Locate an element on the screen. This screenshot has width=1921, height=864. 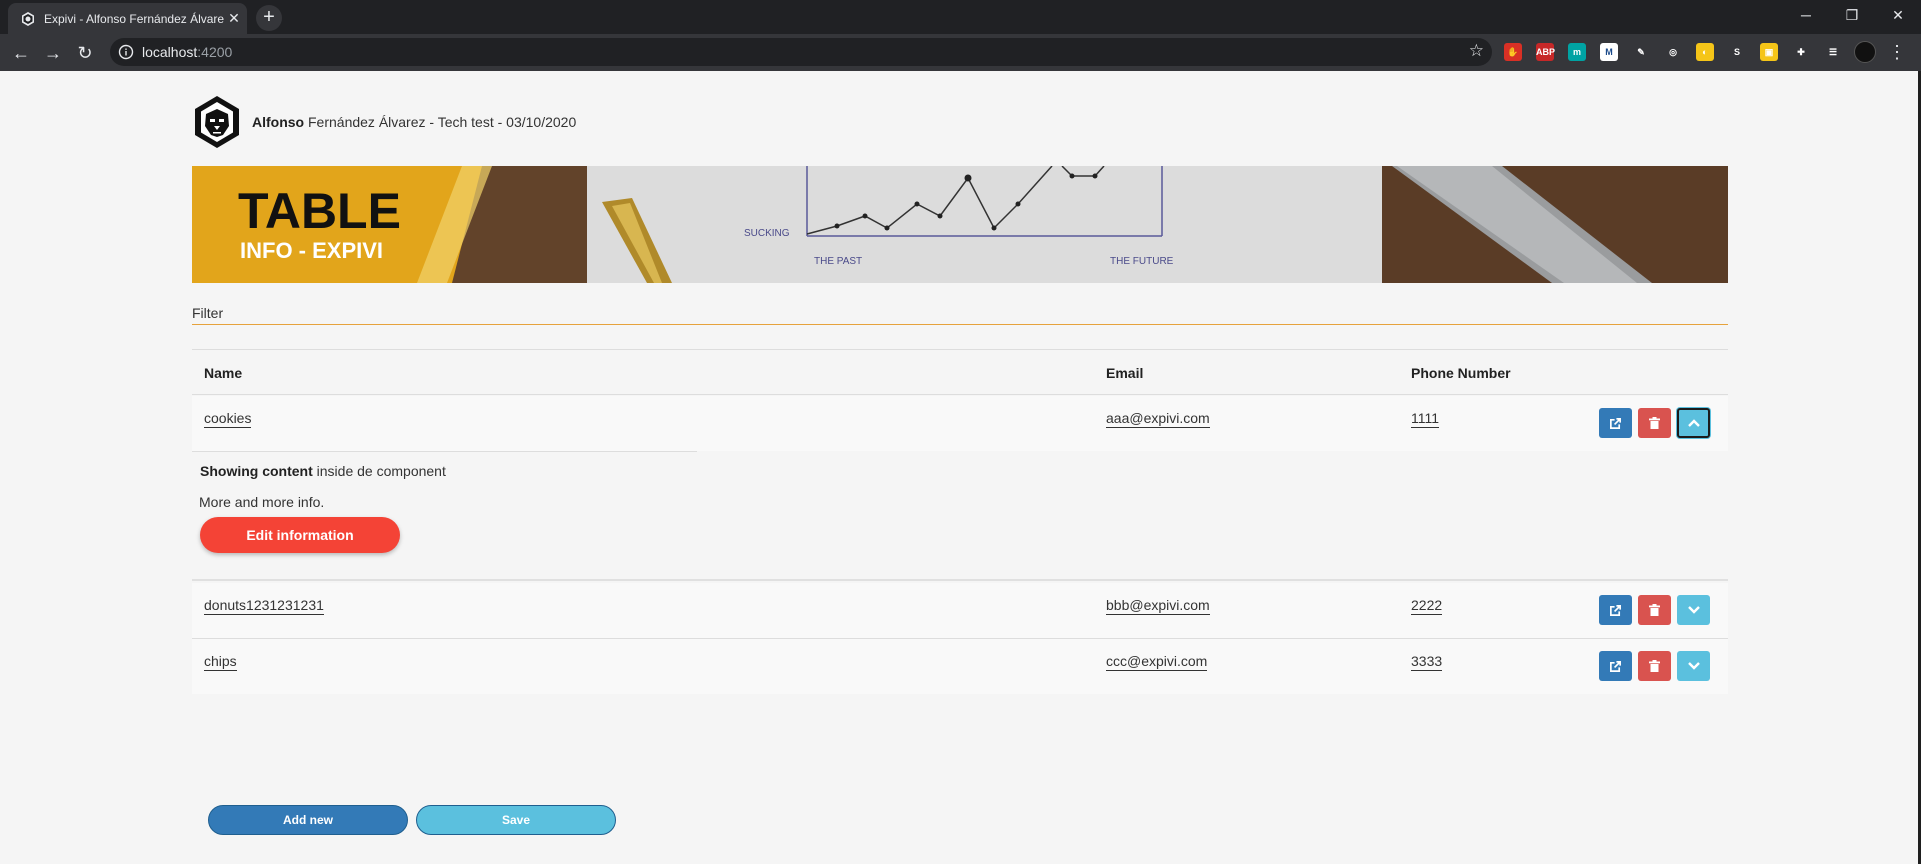
adblock-plus-icon: ABP is located at coordinates (1545, 52).